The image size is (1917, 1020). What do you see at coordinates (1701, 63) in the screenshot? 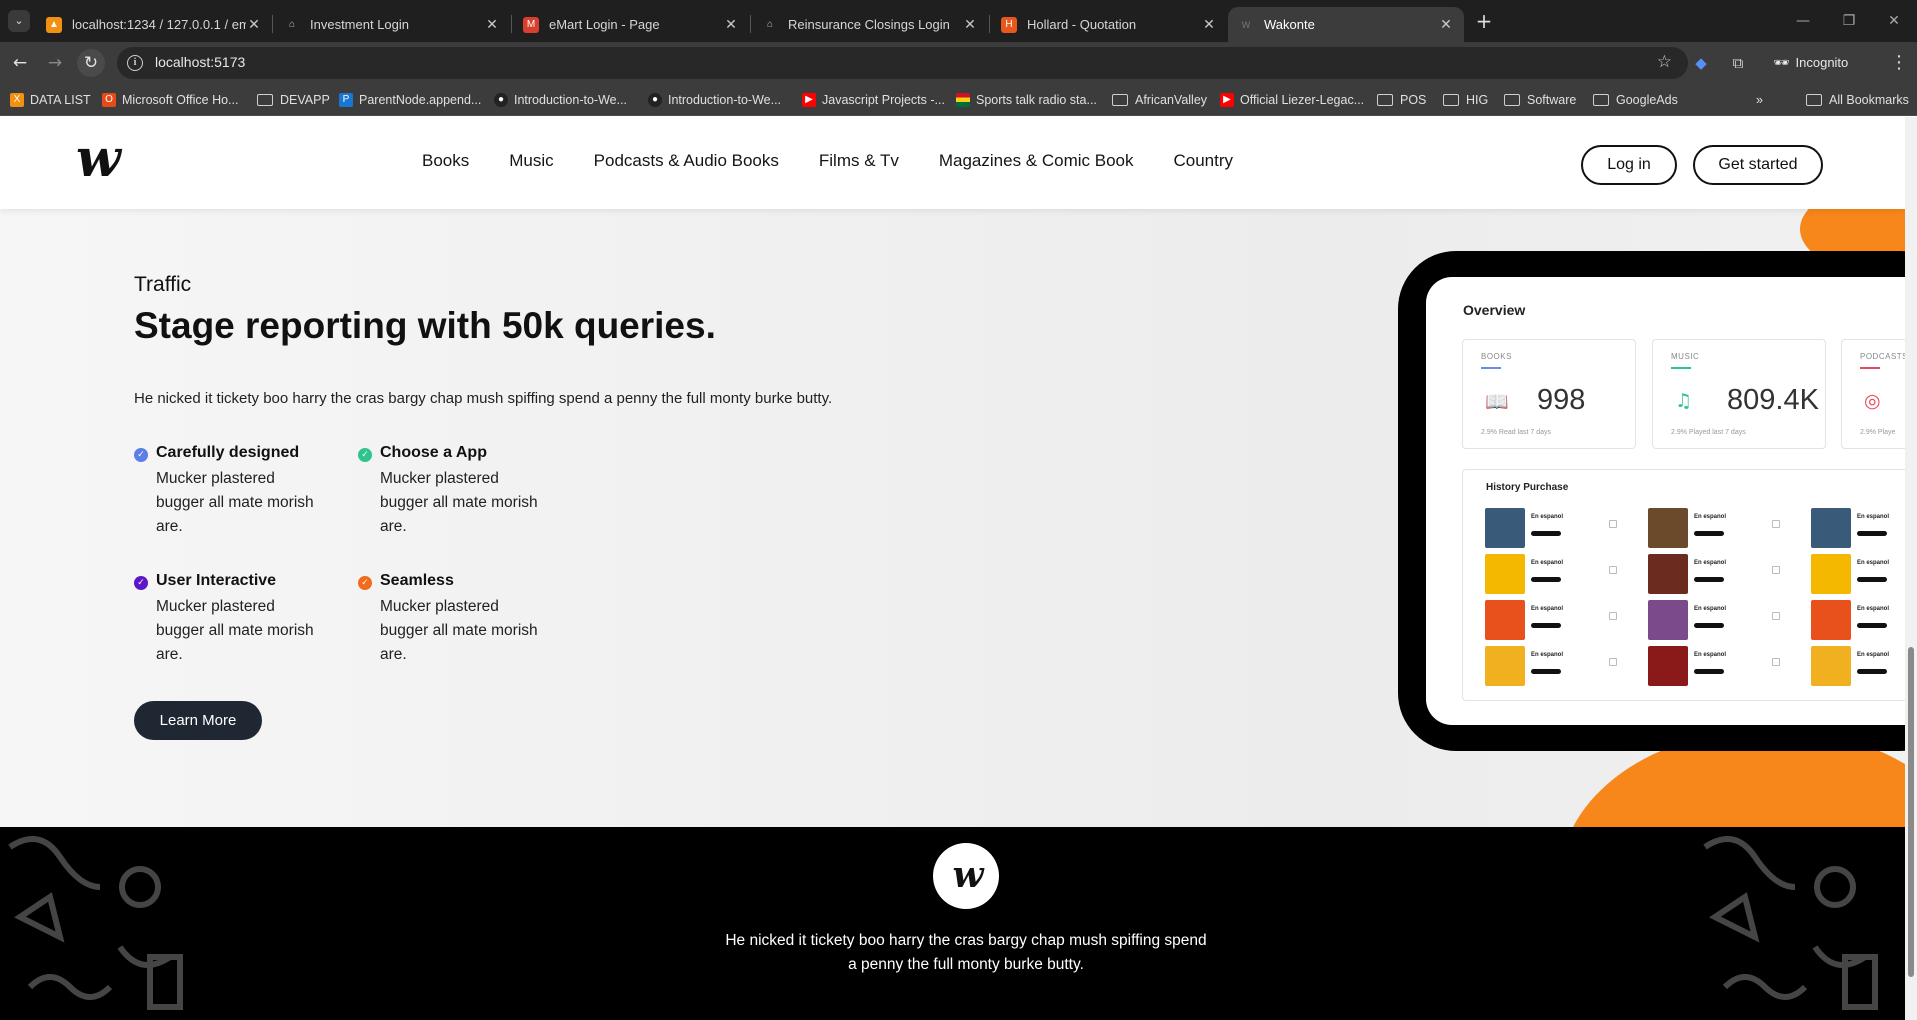
I see `extension-icon: ◆` at bounding box center [1701, 63].